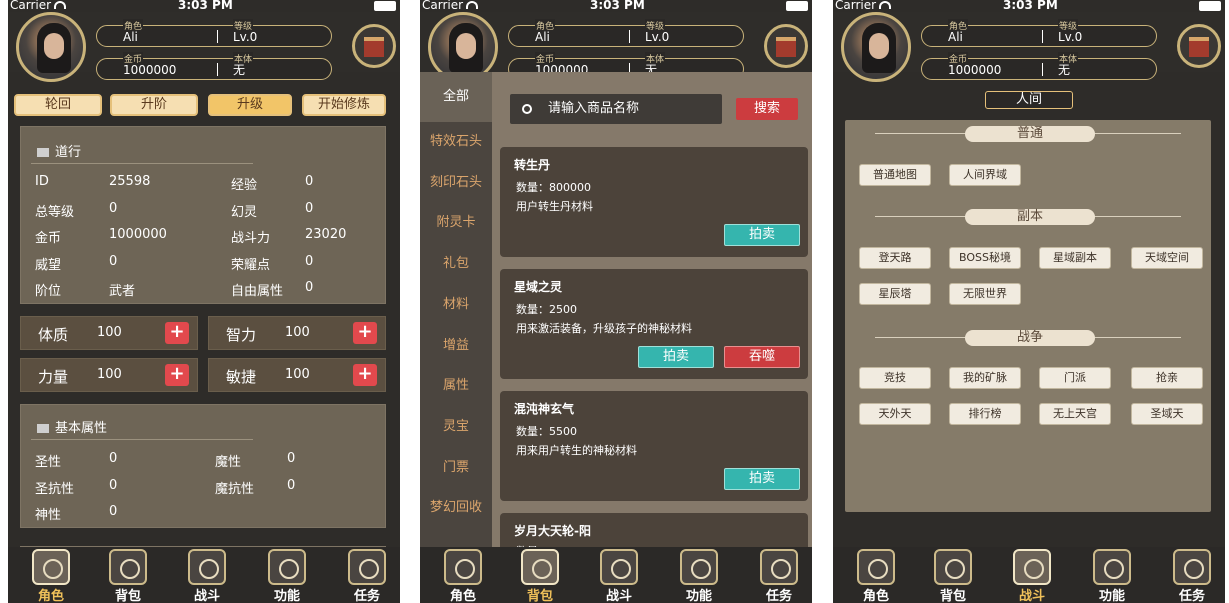  Describe the element at coordinates (154, 105) in the screenshot. I see `advance-button: 升阶` at that location.